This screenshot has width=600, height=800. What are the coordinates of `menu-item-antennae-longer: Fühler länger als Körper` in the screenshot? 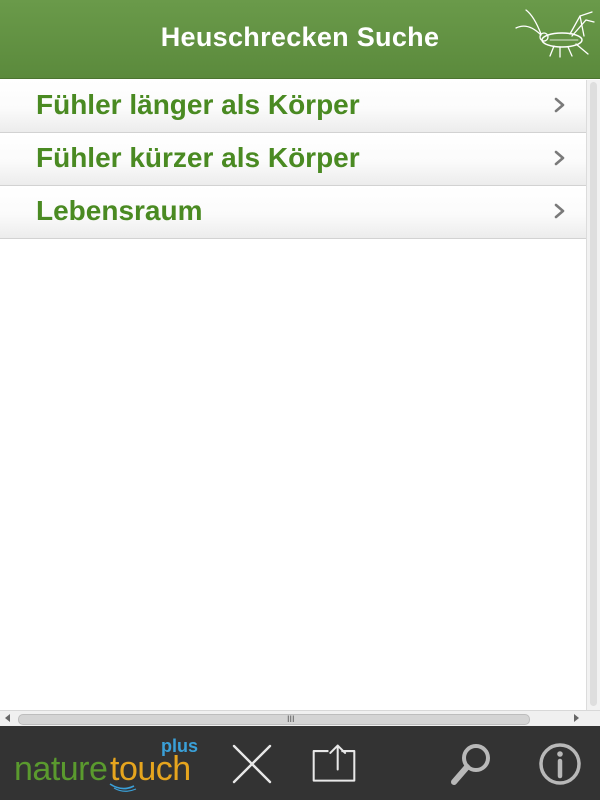 It's located at (293, 106).